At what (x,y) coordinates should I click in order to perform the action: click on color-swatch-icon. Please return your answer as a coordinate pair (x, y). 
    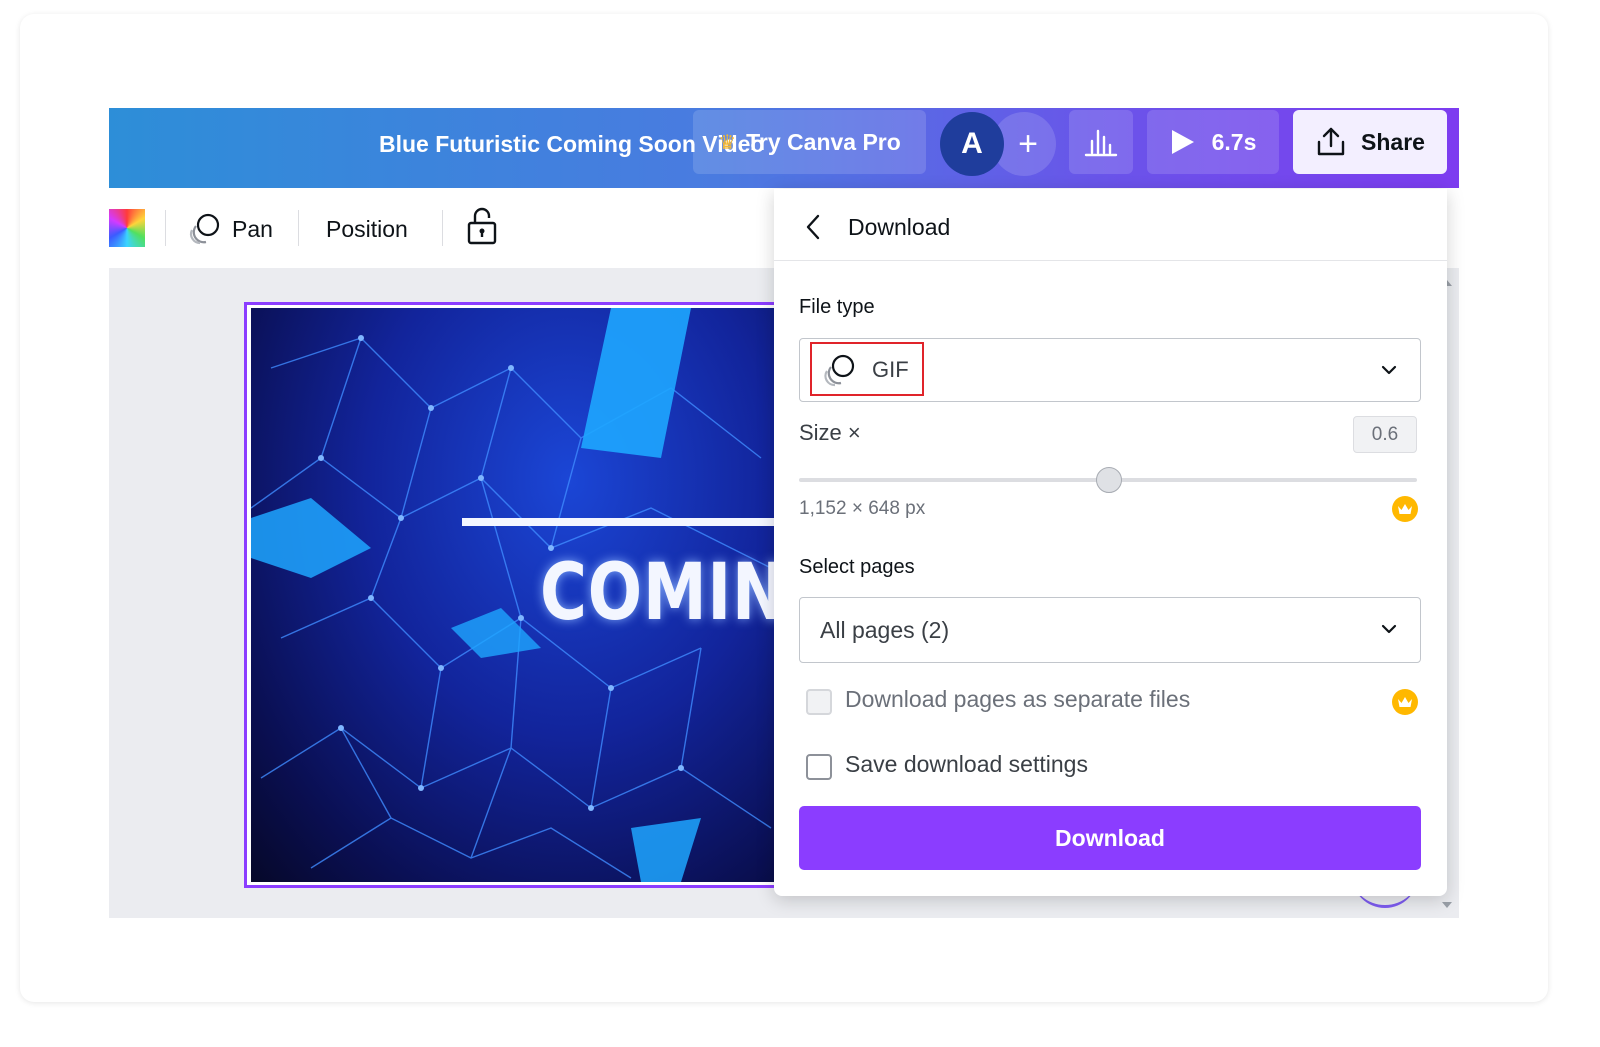
    Looking at the image, I should click on (127, 228).